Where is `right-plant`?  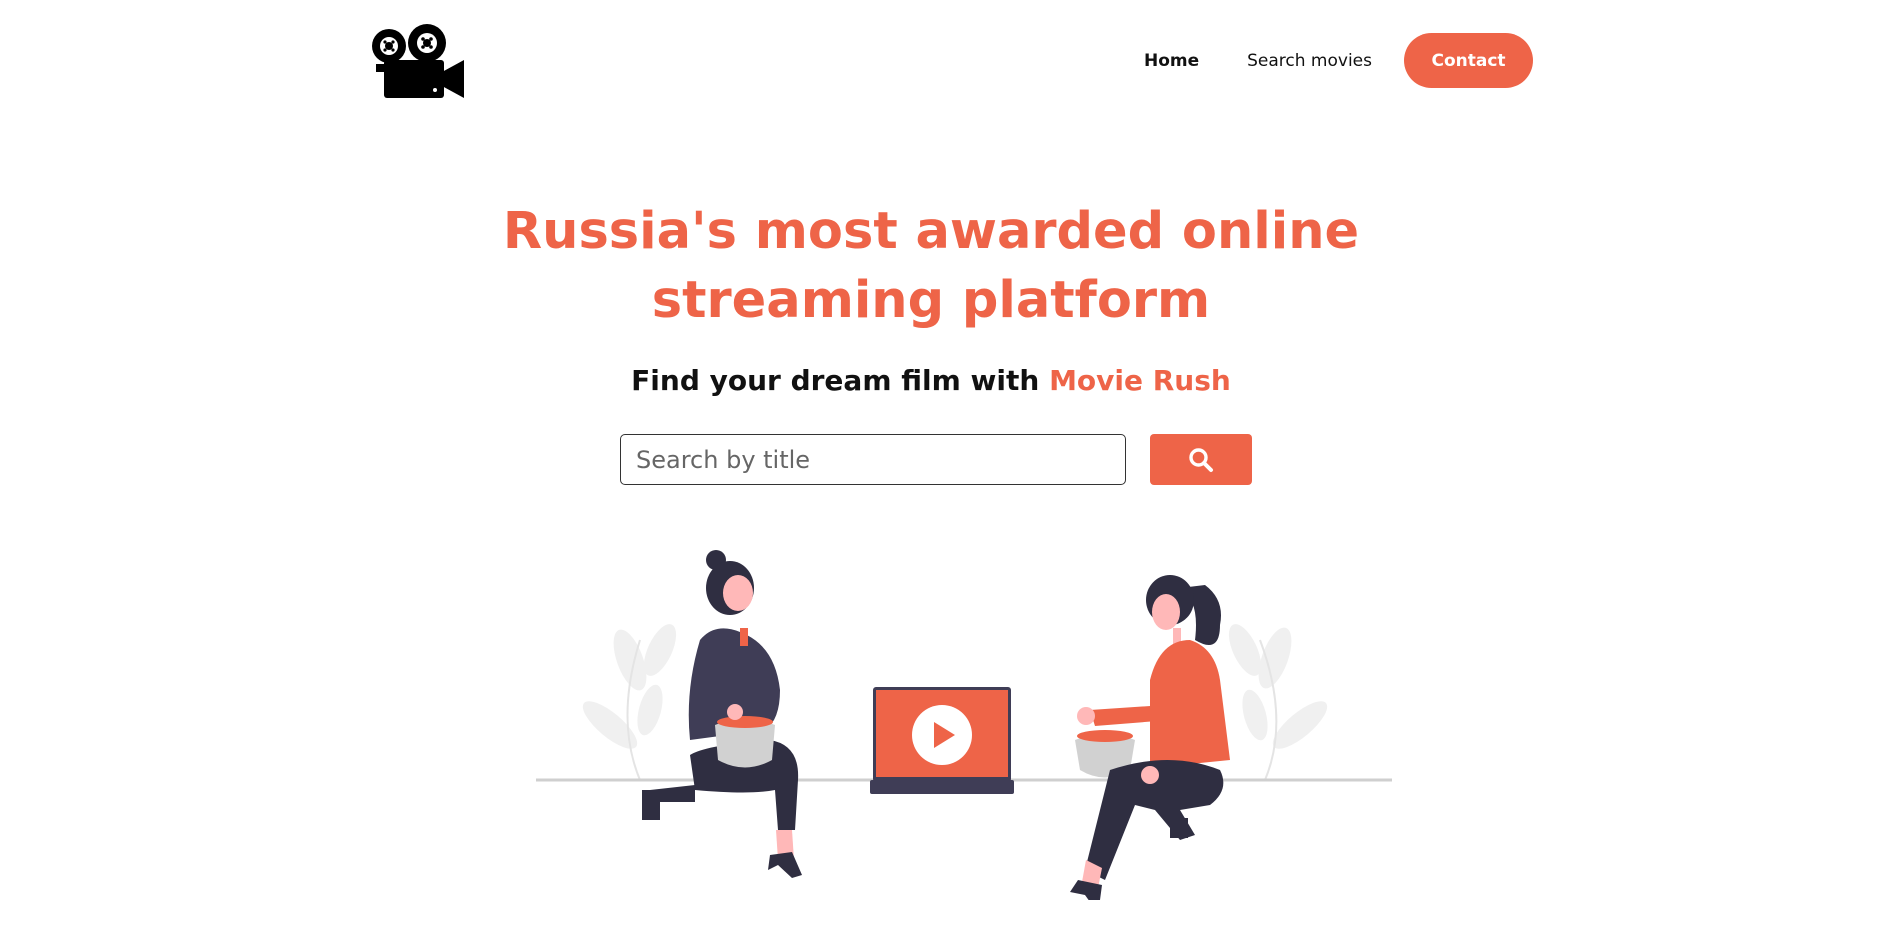
right-plant is located at coordinates (1278, 702).